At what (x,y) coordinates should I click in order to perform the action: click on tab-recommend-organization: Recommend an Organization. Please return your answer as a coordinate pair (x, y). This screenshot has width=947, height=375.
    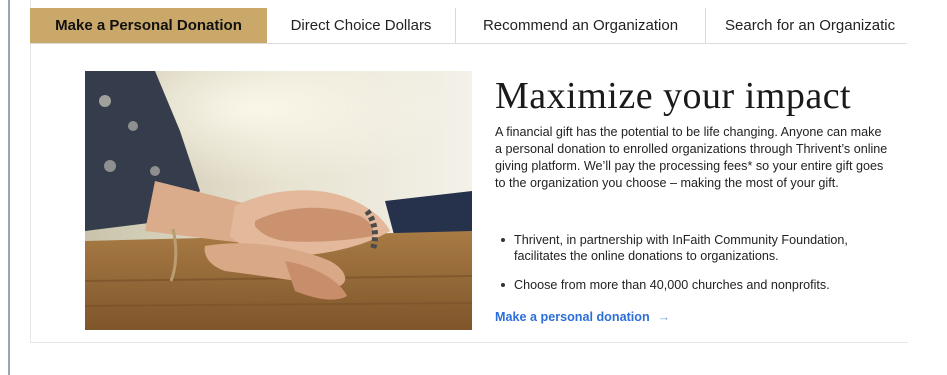
    Looking at the image, I should click on (581, 25).